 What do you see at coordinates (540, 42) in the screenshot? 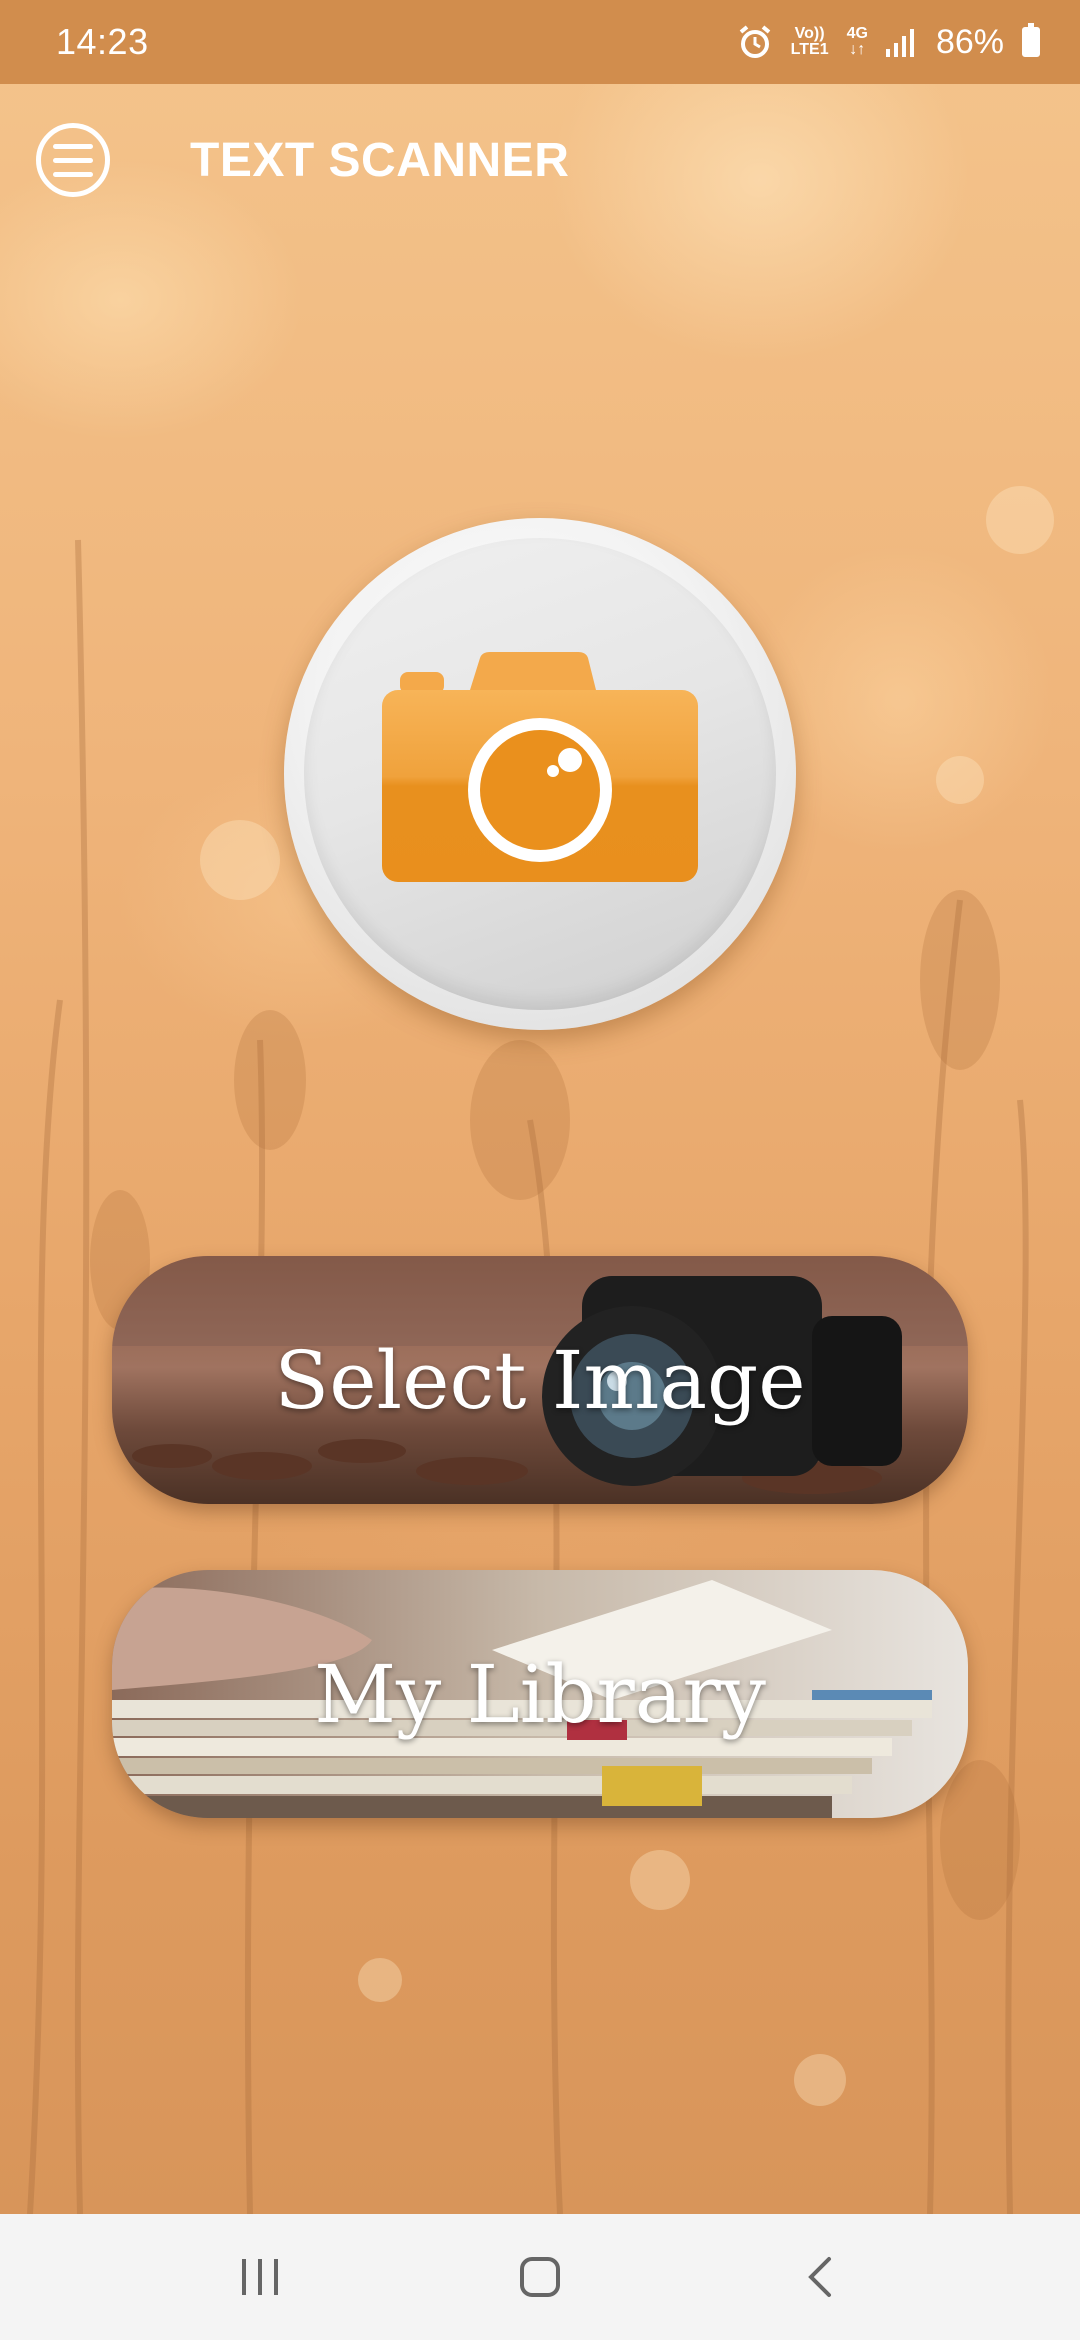
I see `status-bar: 14:23 Vo)) LTE1 4G ↓↑ 86%` at bounding box center [540, 42].